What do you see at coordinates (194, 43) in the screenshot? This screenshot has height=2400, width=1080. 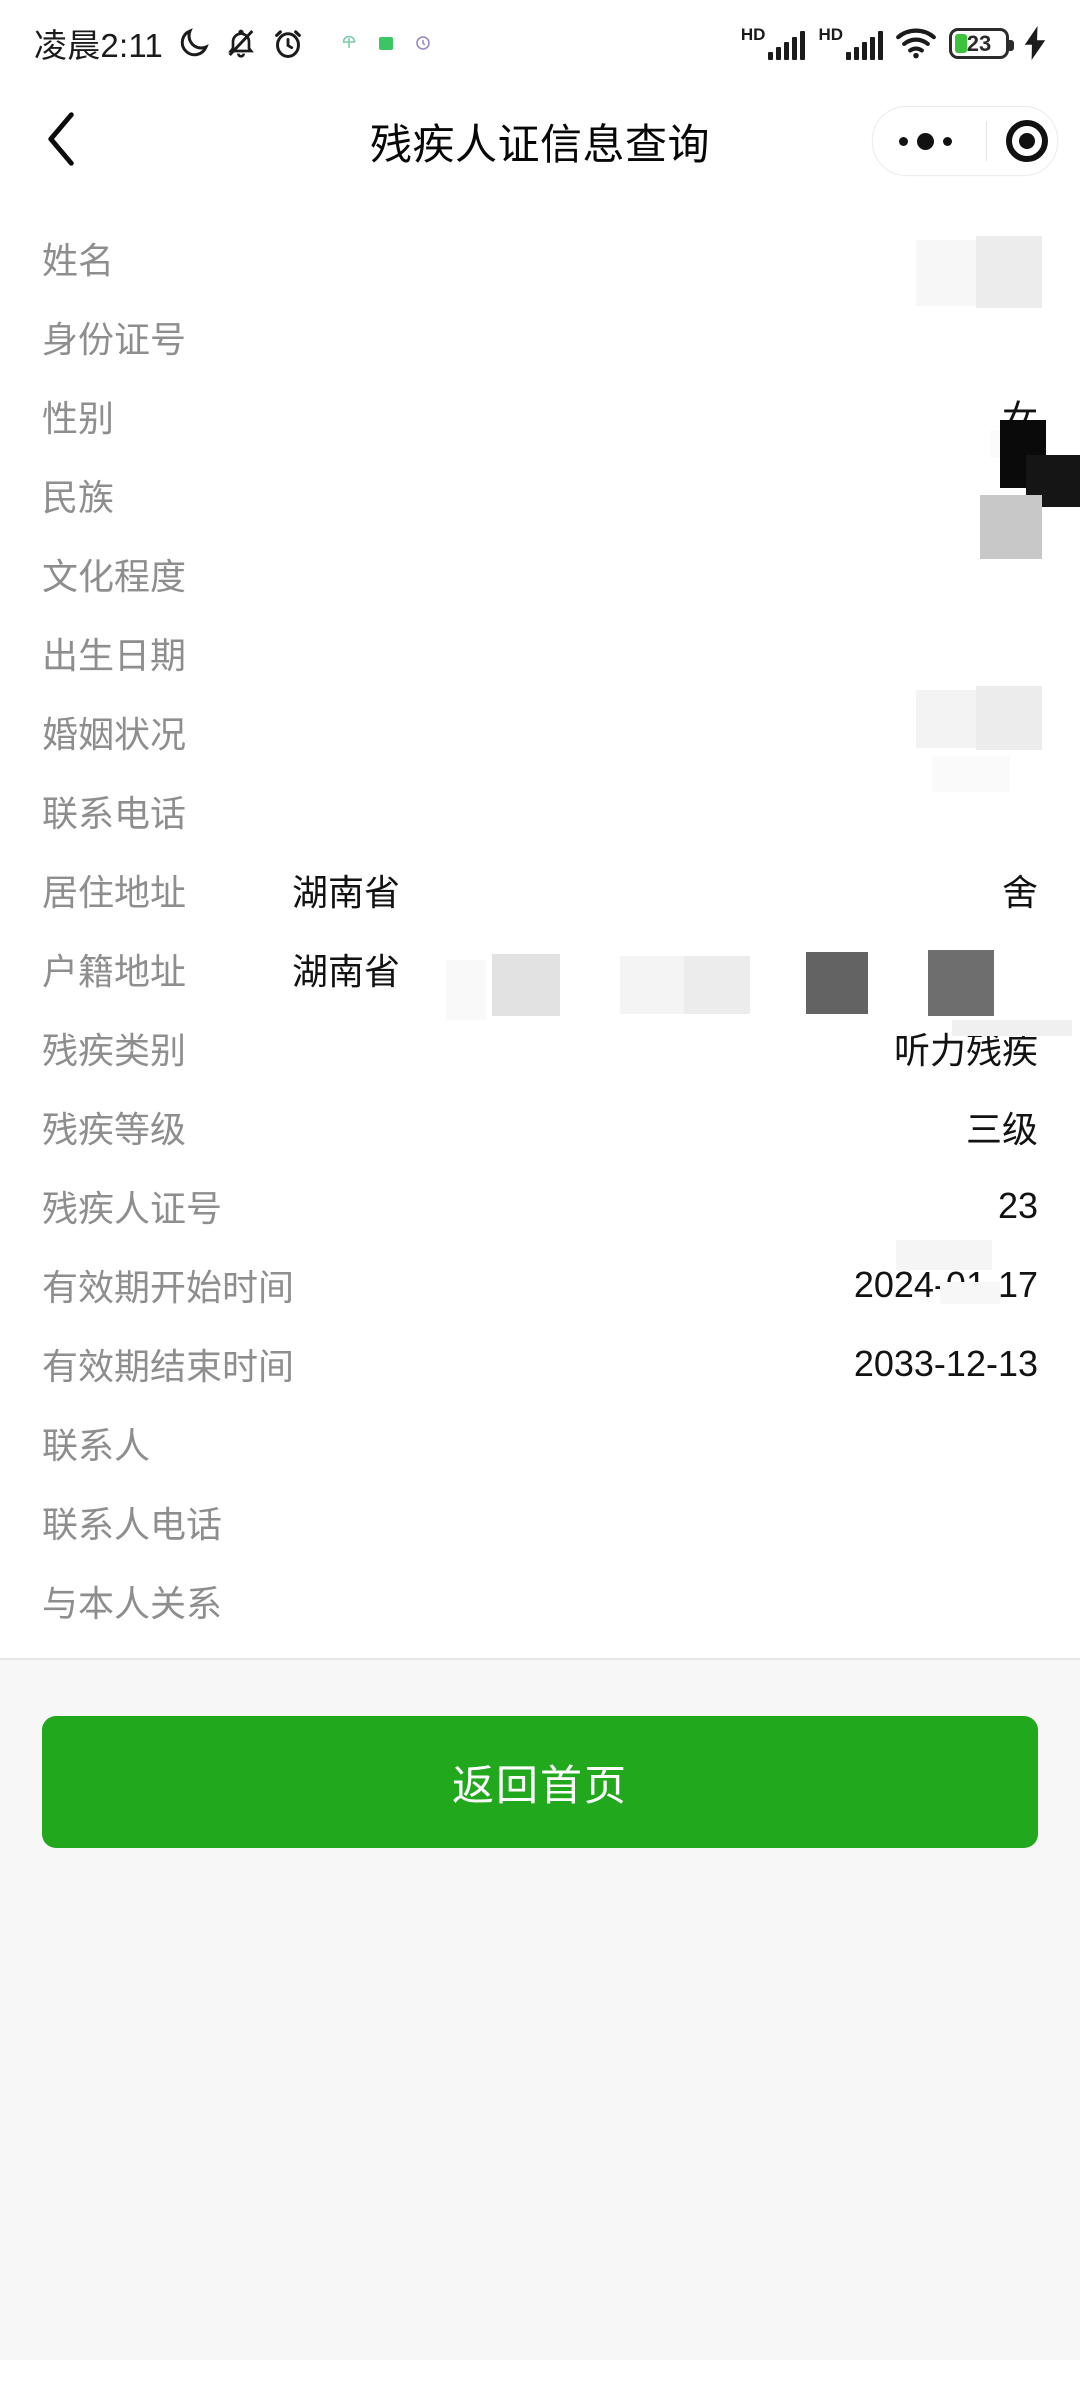 I see `moon-icon` at bounding box center [194, 43].